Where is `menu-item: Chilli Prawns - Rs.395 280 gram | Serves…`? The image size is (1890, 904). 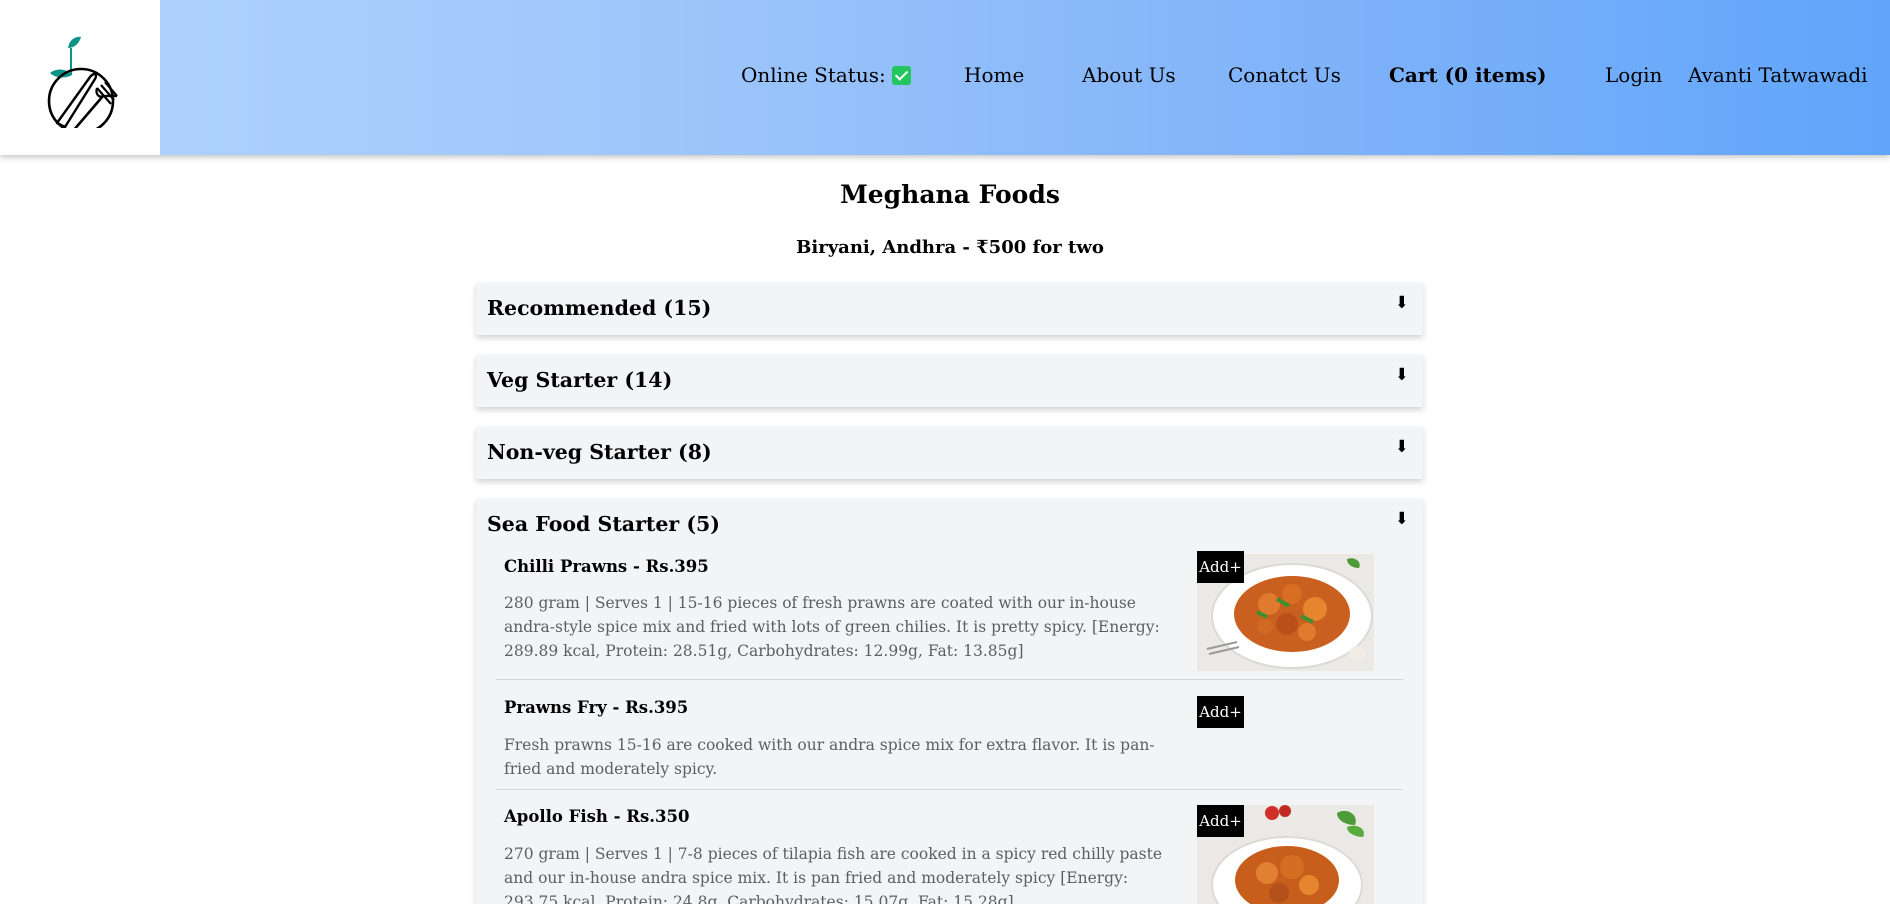 menu-item: Chilli Prawns - Rs.395 280 gram | Serves… is located at coordinates (949, 615).